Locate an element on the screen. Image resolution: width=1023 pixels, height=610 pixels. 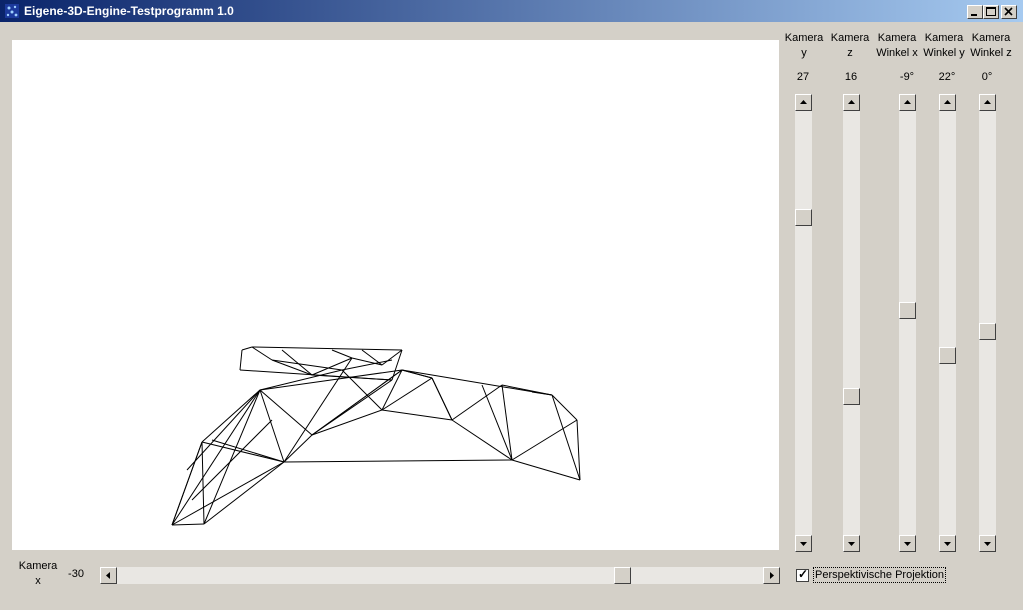
vertical-slider-2-thumb is located at coordinates (851, 396).